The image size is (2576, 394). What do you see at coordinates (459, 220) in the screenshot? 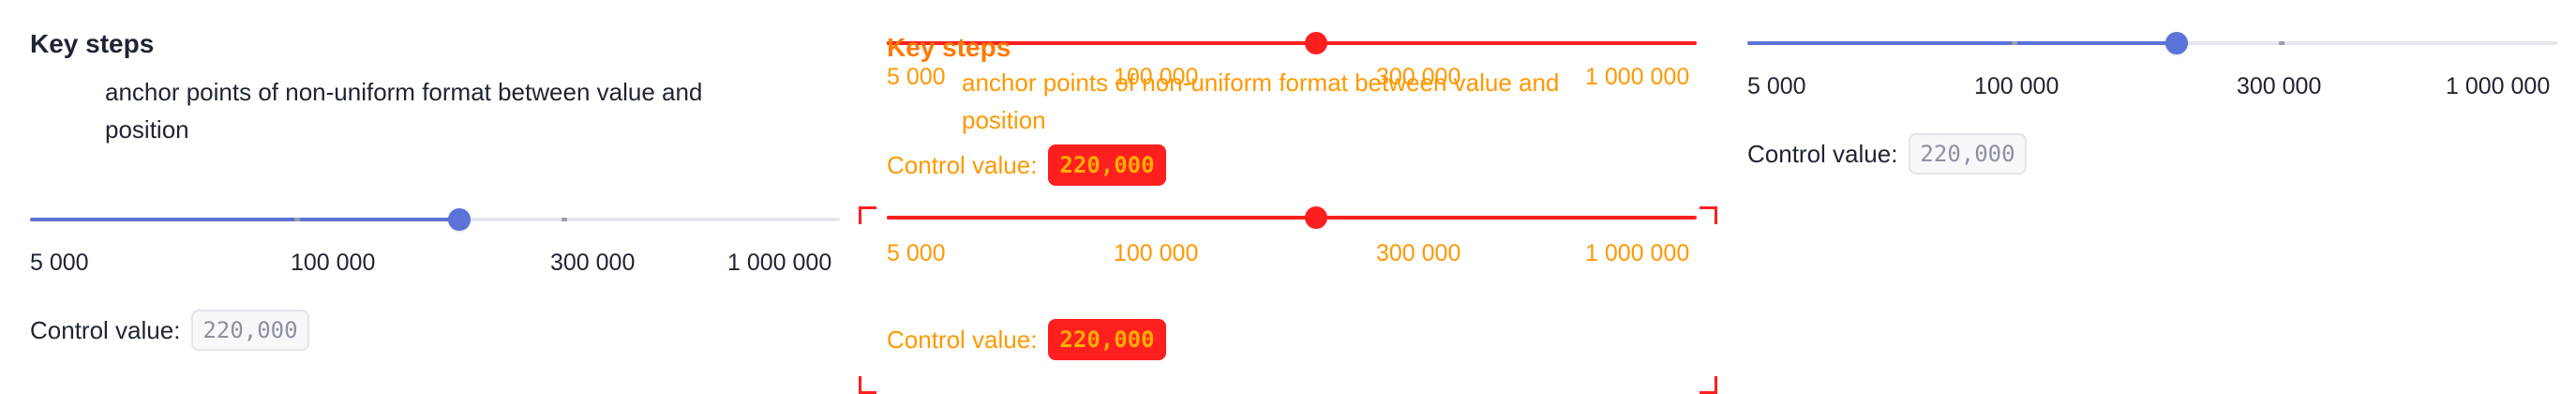
I see `slider-thumb` at bounding box center [459, 220].